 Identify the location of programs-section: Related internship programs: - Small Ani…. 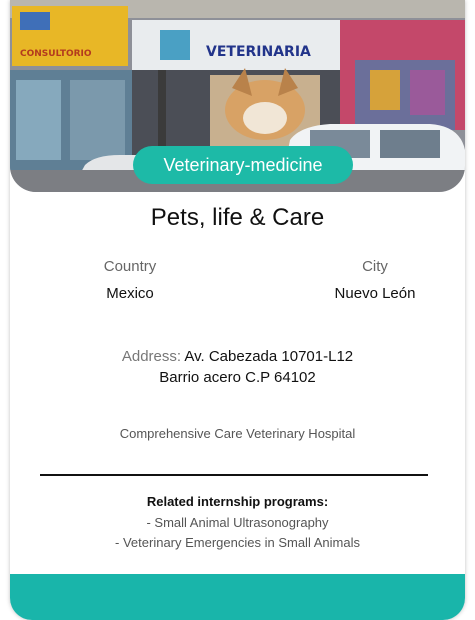
(237, 523).